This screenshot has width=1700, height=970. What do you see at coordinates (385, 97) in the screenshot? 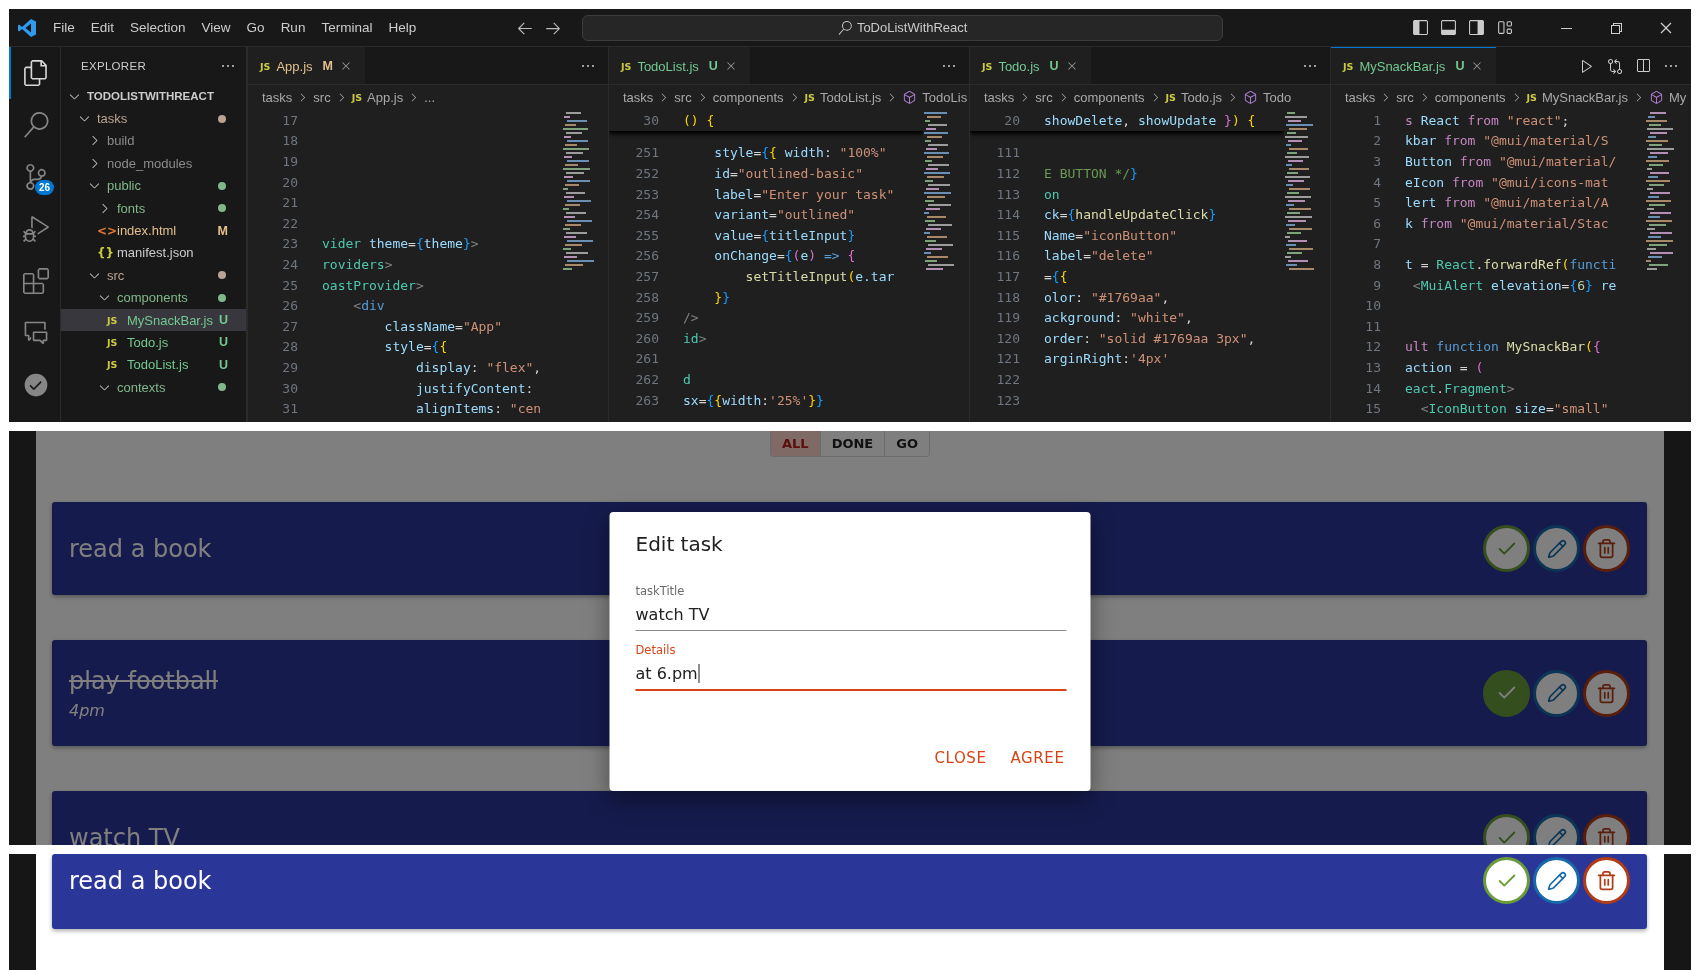
I see `breadcrumb-item: App.js` at bounding box center [385, 97].